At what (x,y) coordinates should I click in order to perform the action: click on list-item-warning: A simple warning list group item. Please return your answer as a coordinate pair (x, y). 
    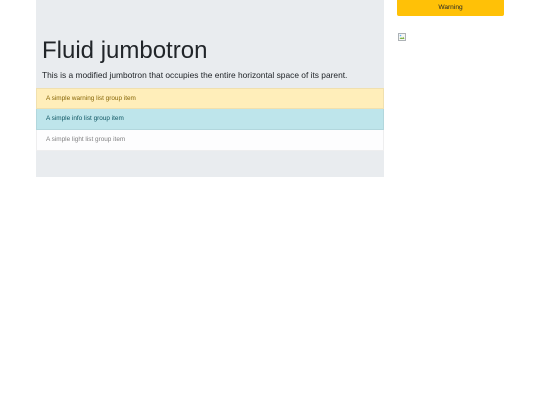
    Looking at the image, I should click on (210, 98).